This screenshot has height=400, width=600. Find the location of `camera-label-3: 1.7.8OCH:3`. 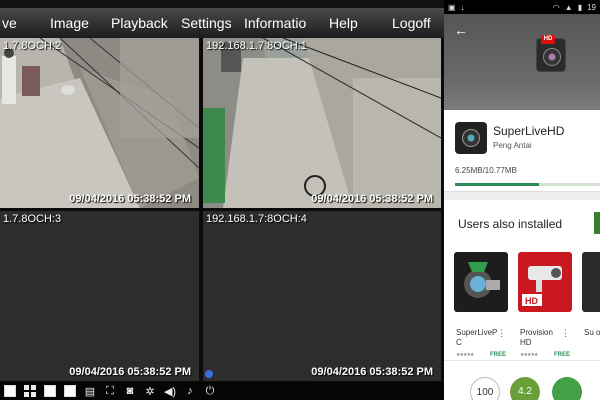

camera-label-3: 1.7.8OCH:3 is located at coordinates (32, 219).